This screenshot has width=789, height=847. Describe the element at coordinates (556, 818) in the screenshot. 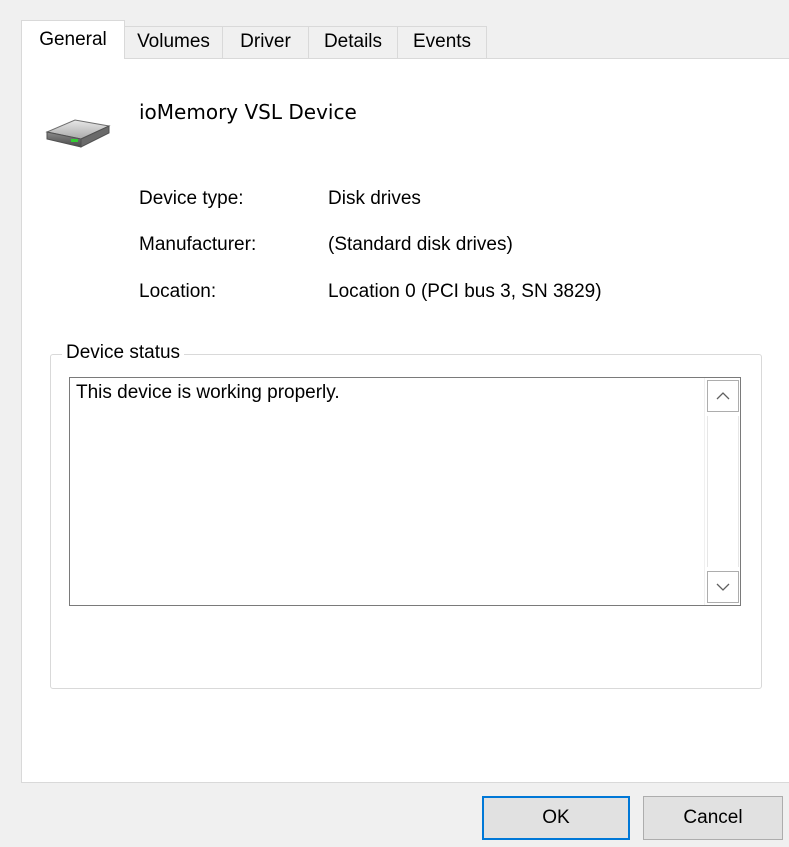

I see `ok-button: OK` at that location.